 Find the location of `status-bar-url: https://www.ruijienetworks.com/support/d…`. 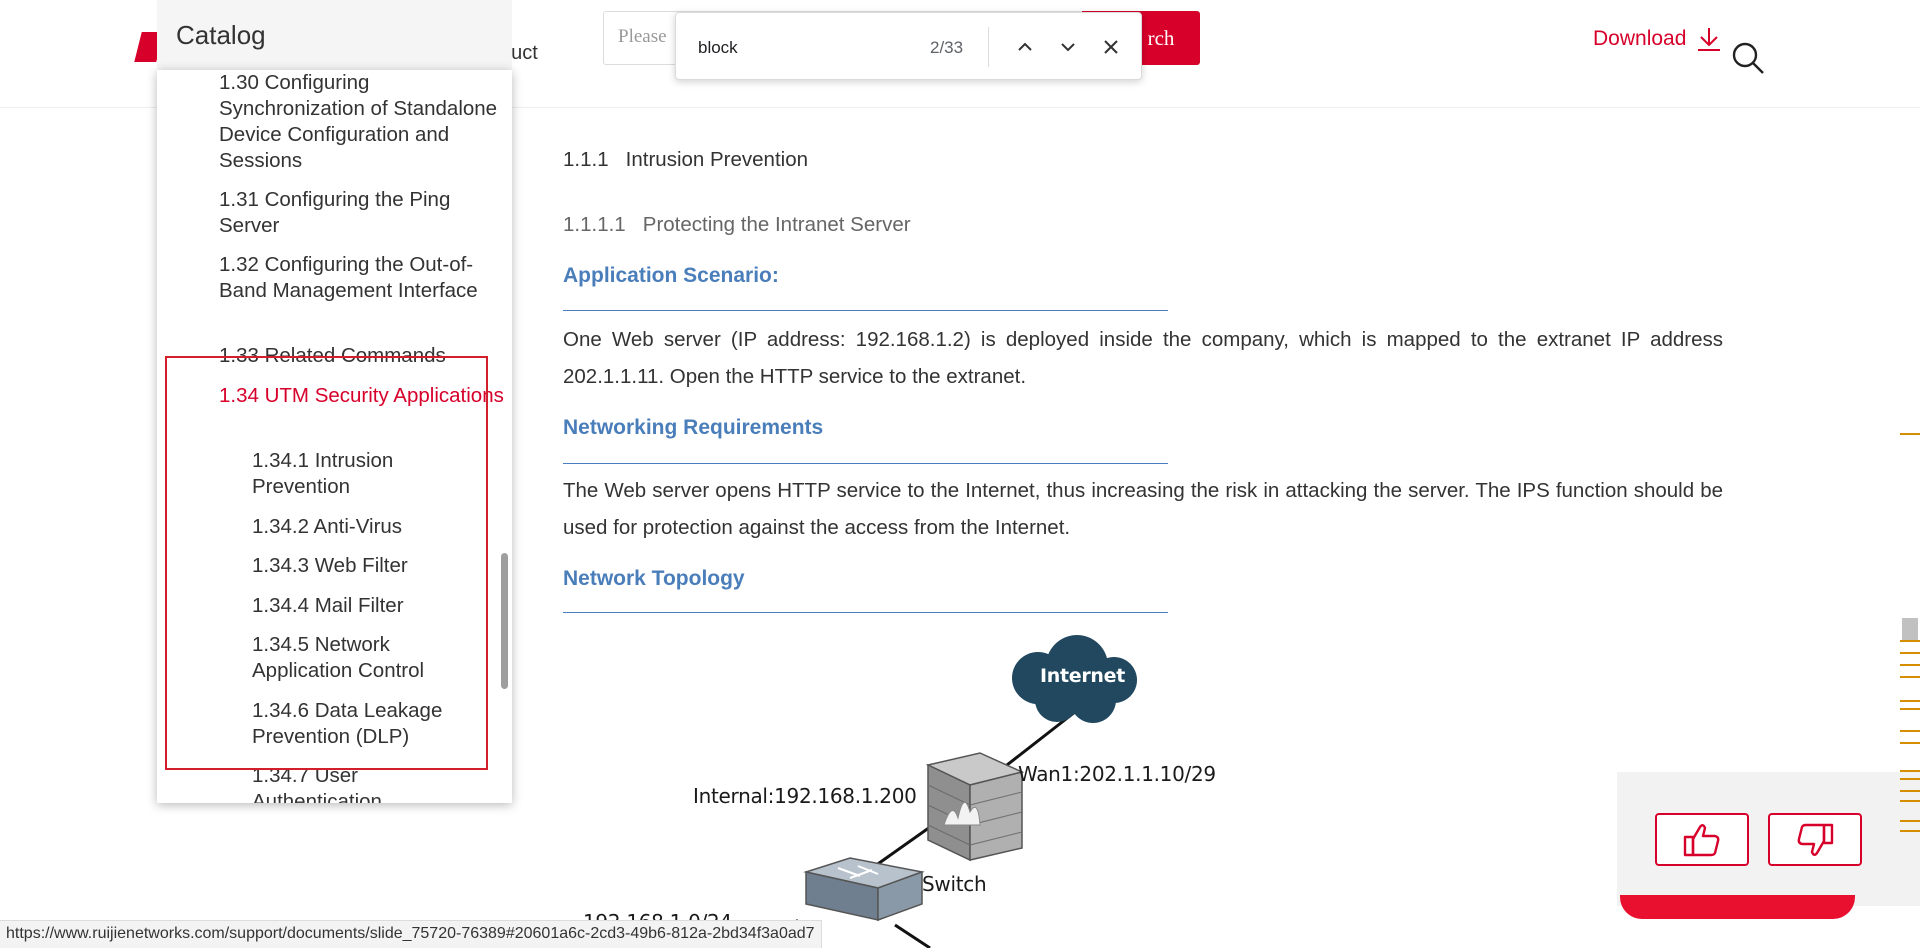

status-bar-url: https://www.ruijienetworks.com/support/d… is located at coordinates (411, 934).